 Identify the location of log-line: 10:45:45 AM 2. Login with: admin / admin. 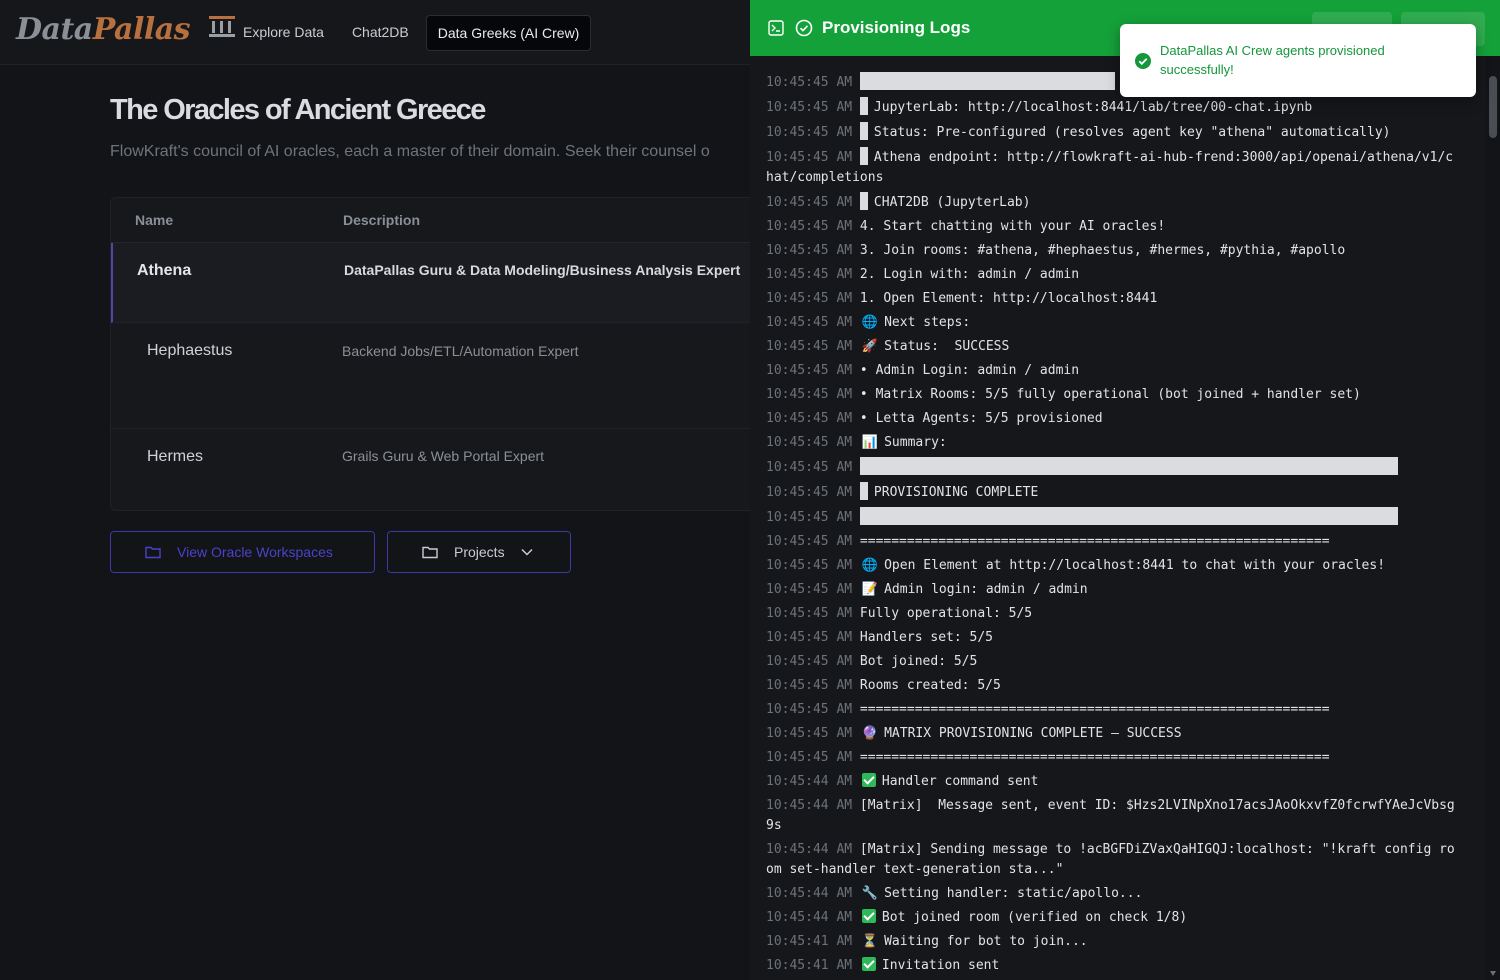
(1118, 275).